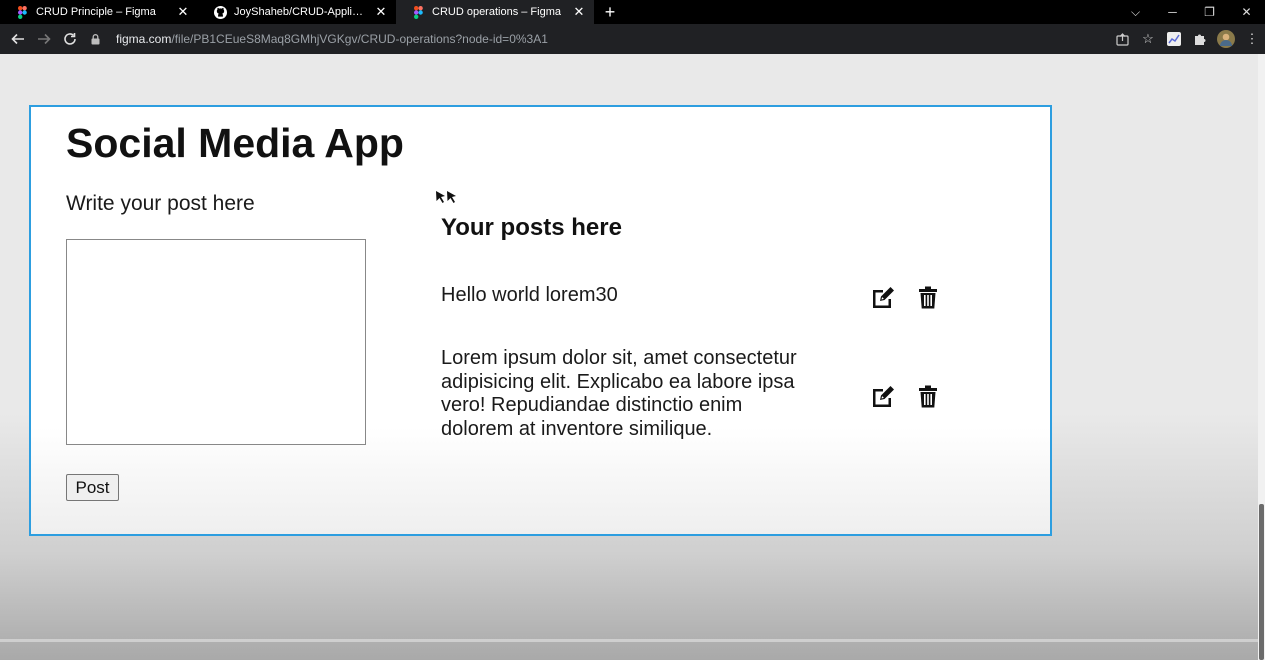  What do you see at coordinates (160, 203) in the screenshot?
I see `write-post-label: Write your post here` at bounding box center [160, 203].